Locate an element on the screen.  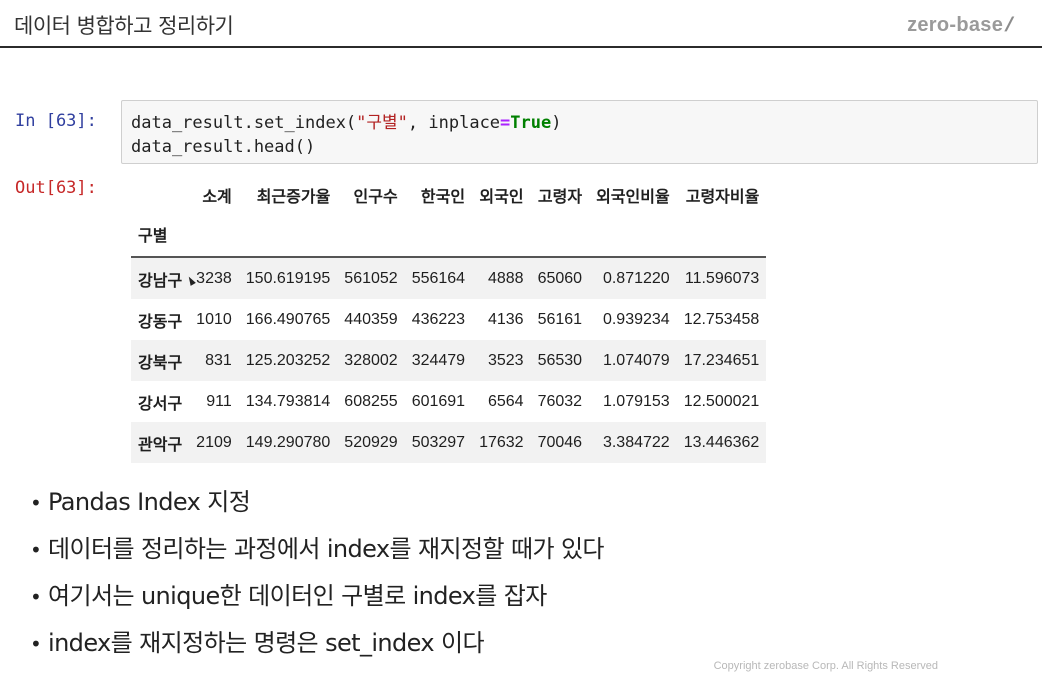
slide-title: 데이터 병합하고 정리하기 is located at coordinates (124, 26).